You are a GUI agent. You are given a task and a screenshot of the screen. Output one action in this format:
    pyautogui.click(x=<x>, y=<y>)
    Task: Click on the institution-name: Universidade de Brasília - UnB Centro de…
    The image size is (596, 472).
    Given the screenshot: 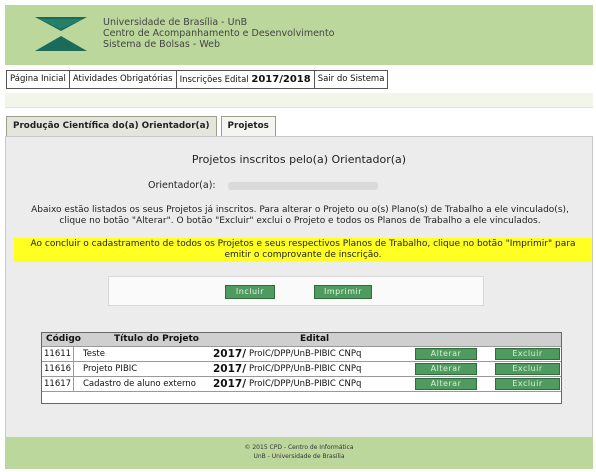 What is the action you would take?
    pyautogui.click(x=219, y=33)
    